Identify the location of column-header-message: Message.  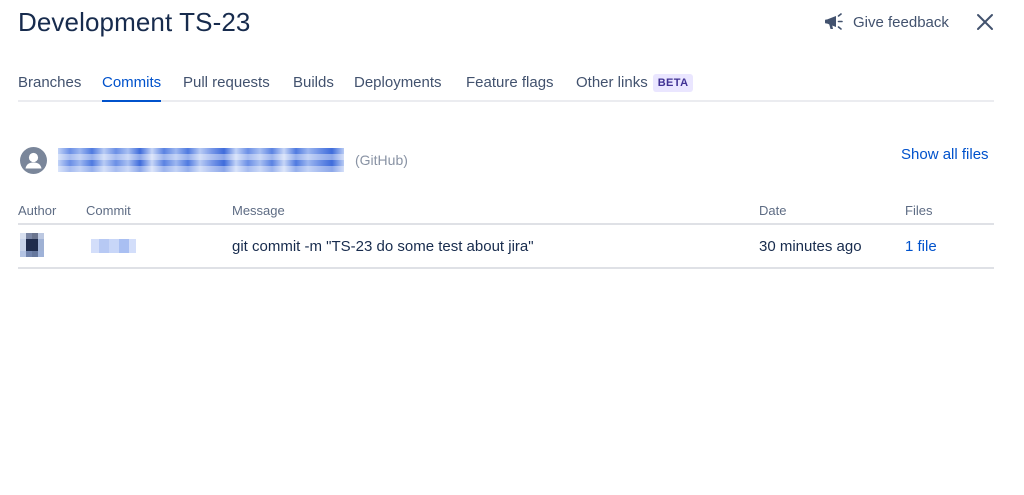
(258, 210).